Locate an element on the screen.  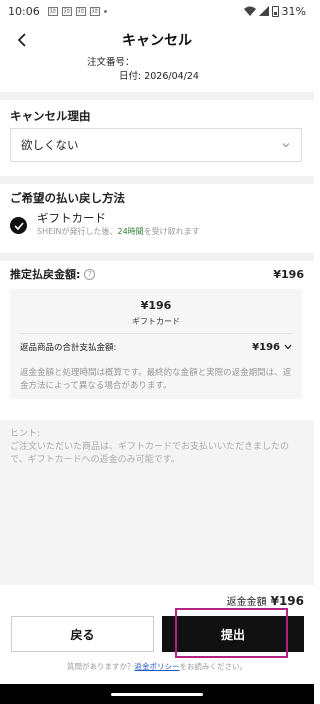
battery-percent: 31% is located at coordinates (293, 11).